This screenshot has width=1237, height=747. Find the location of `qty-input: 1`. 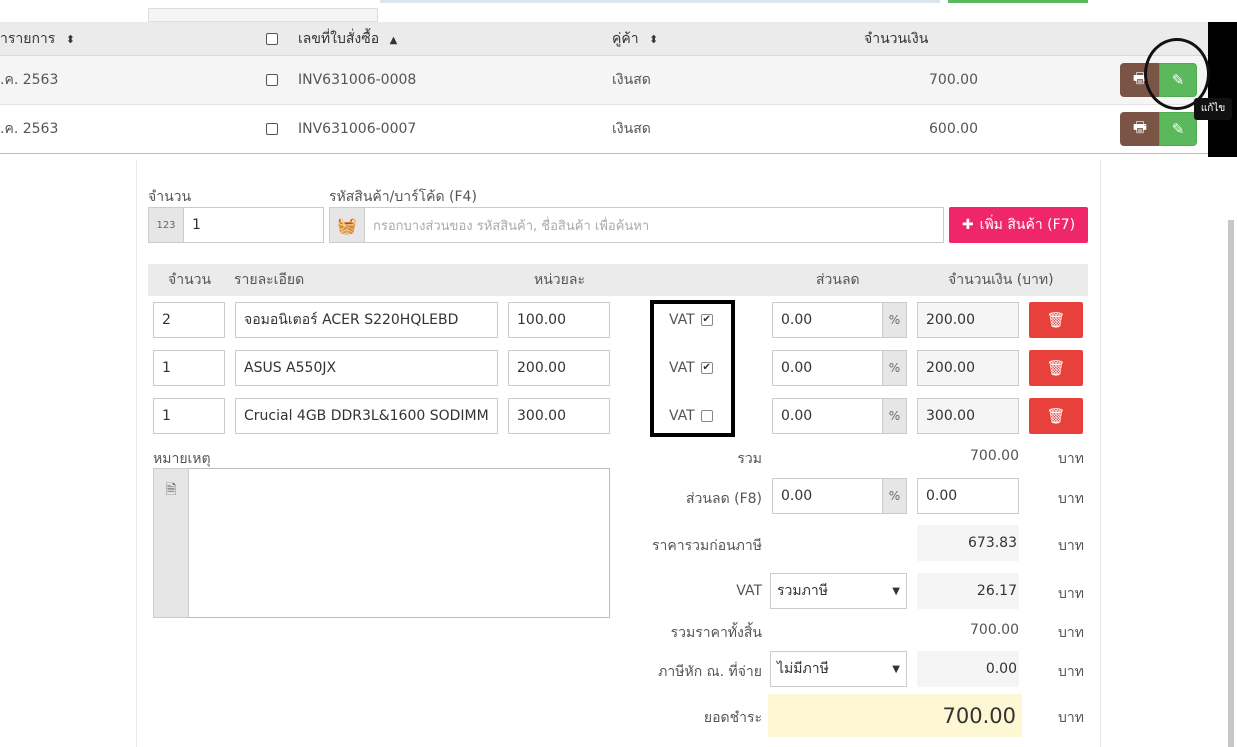

qty-input: 1 is located at coordinates (253, 225).